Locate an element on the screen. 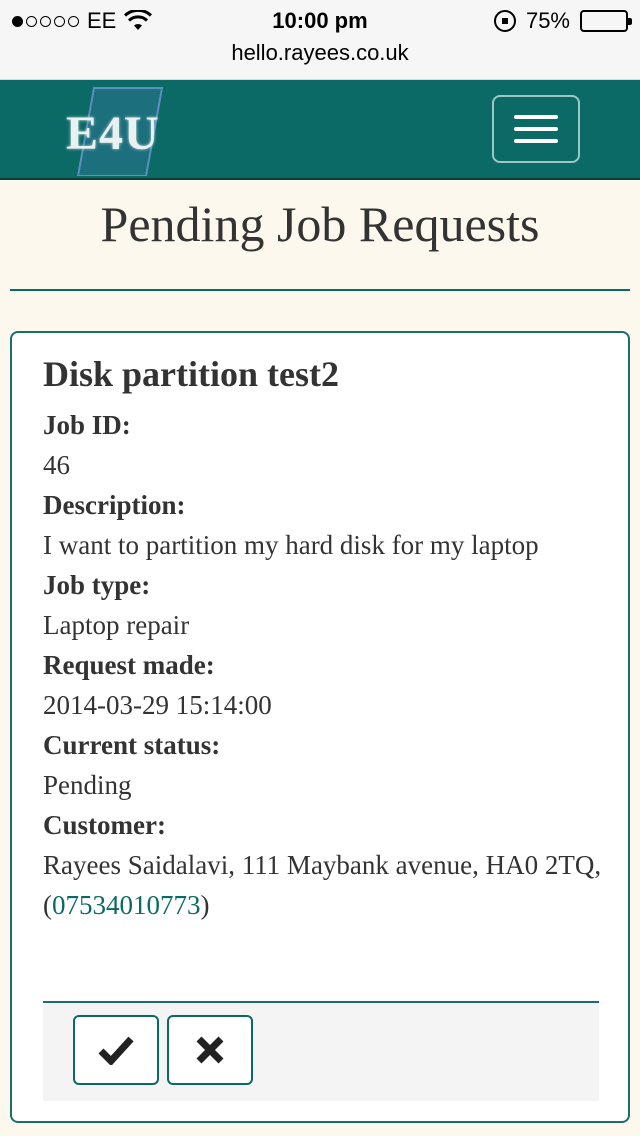 Image resolution: width=640 pixels, height=1136 pixels. logo-text: E4U is located at coordinates (113, 133).